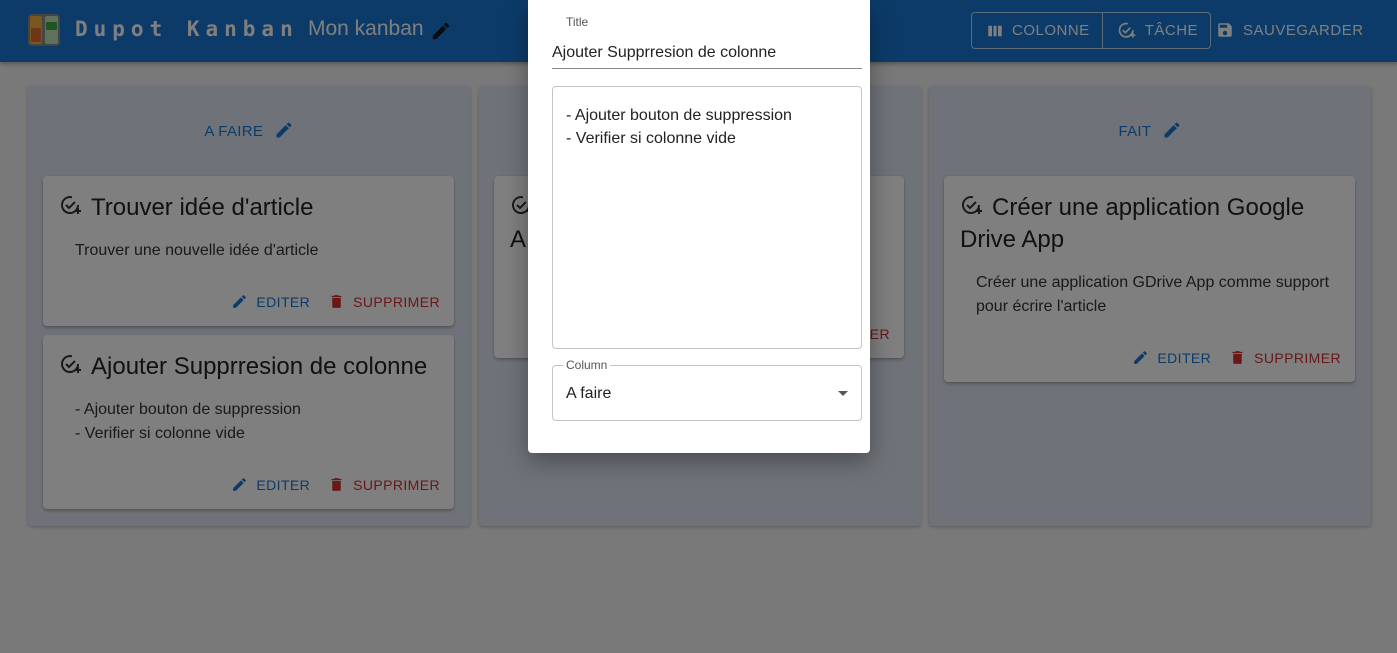 This screenshot has width=1397, height=653. I want to click on column-select-value: A faire, so click(589, 393).